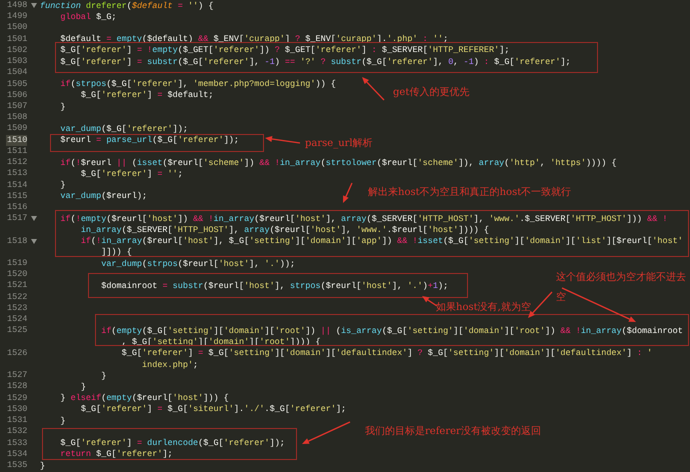 Image resolution: width=690 pixels, height=472 pixels. What do you see at coordinates (198, 84) in the screenshot?
I see `code-line: if(strpos($_G['referer'], 'member.php?mod=logging')) {` at bounding box center [198, 84].